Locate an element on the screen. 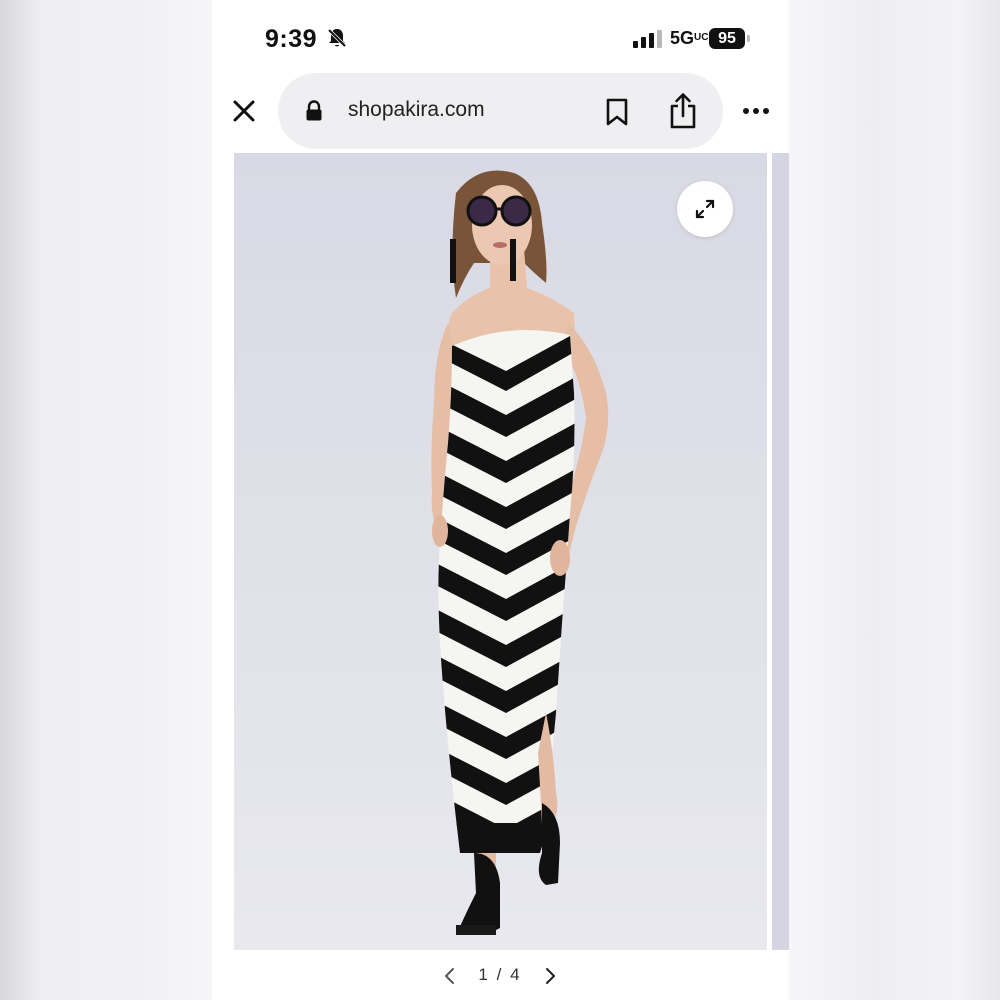 This screenshot has height=1000, width=1000. close-icon is located at coordinates (244, 111).